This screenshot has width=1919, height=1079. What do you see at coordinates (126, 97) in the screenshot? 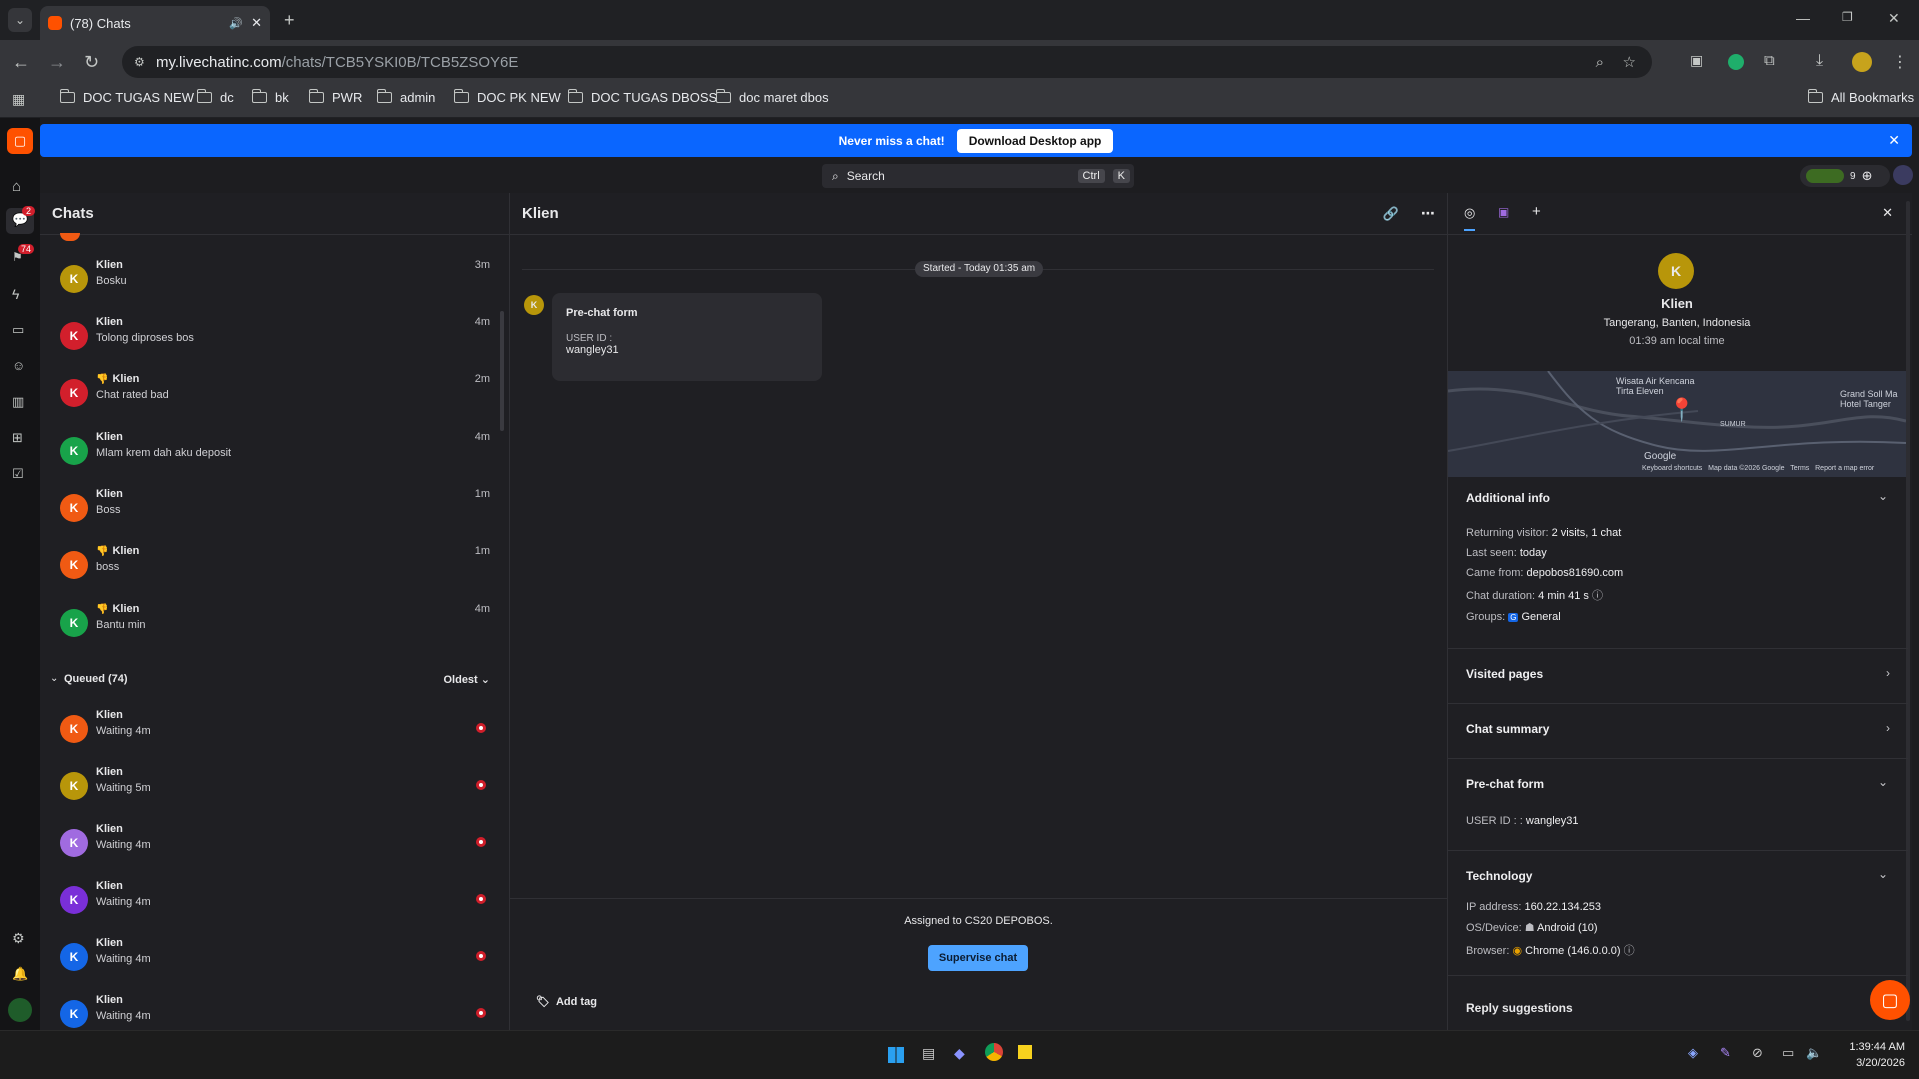
I see `bookmark-0: DOC TUGAS NEW` at bounding box center [126, 97].